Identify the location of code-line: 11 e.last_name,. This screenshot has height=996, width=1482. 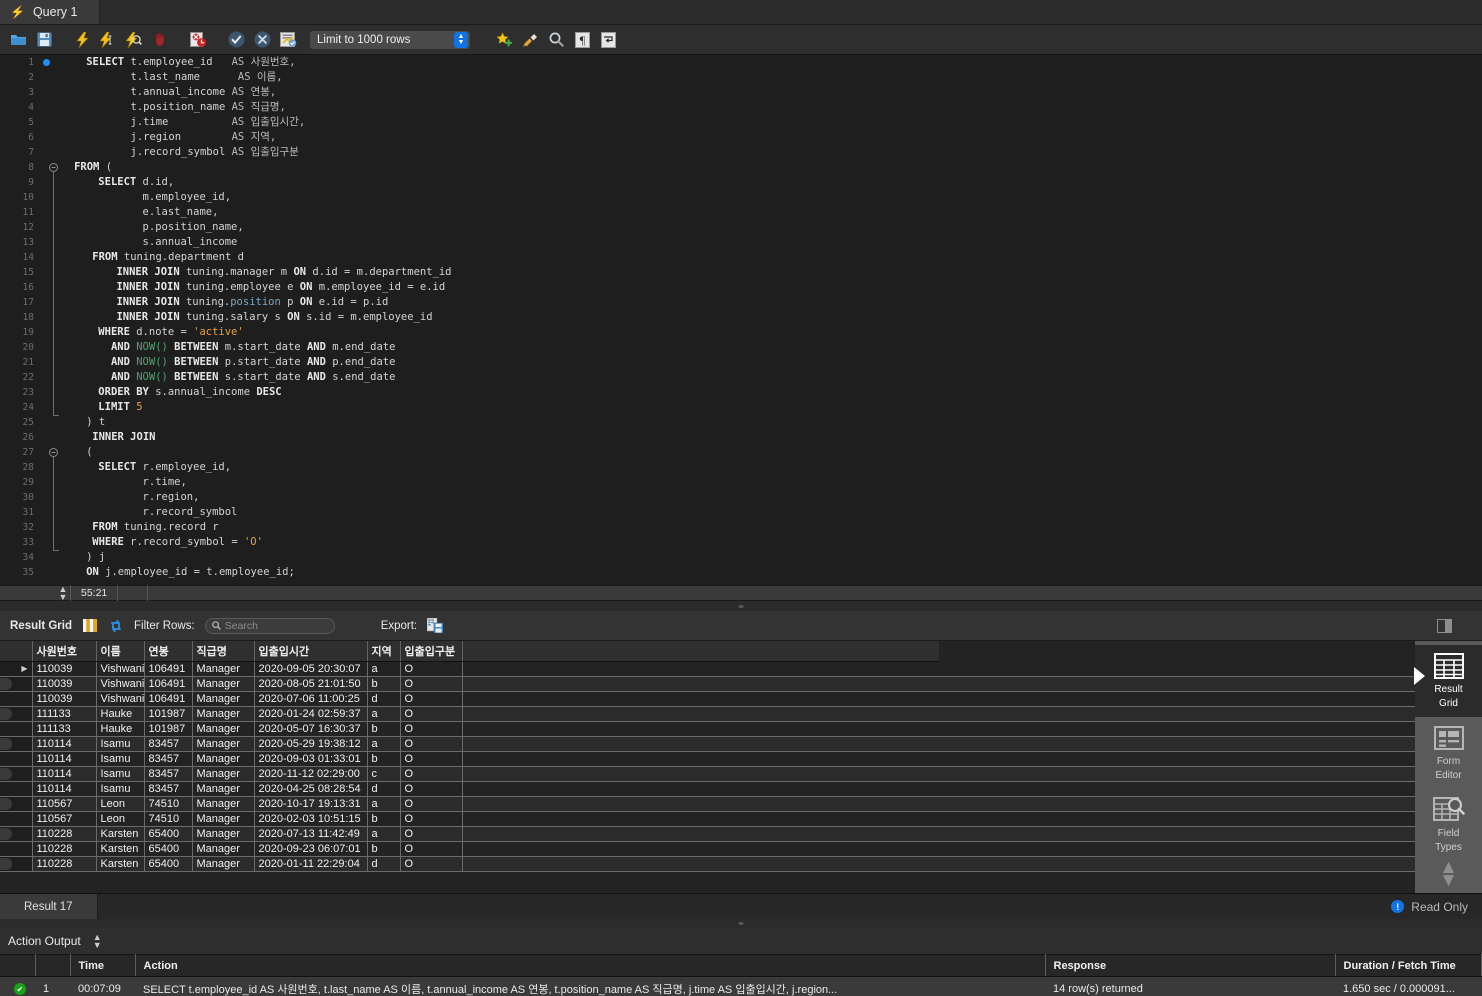
(741, 212).